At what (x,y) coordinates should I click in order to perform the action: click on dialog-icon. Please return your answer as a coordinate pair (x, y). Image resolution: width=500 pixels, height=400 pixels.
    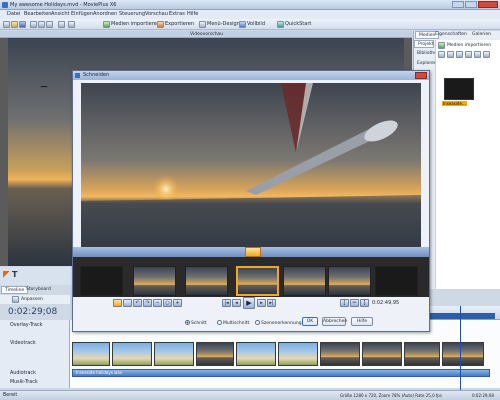
    Looking at the image, I should click on (77, 75).